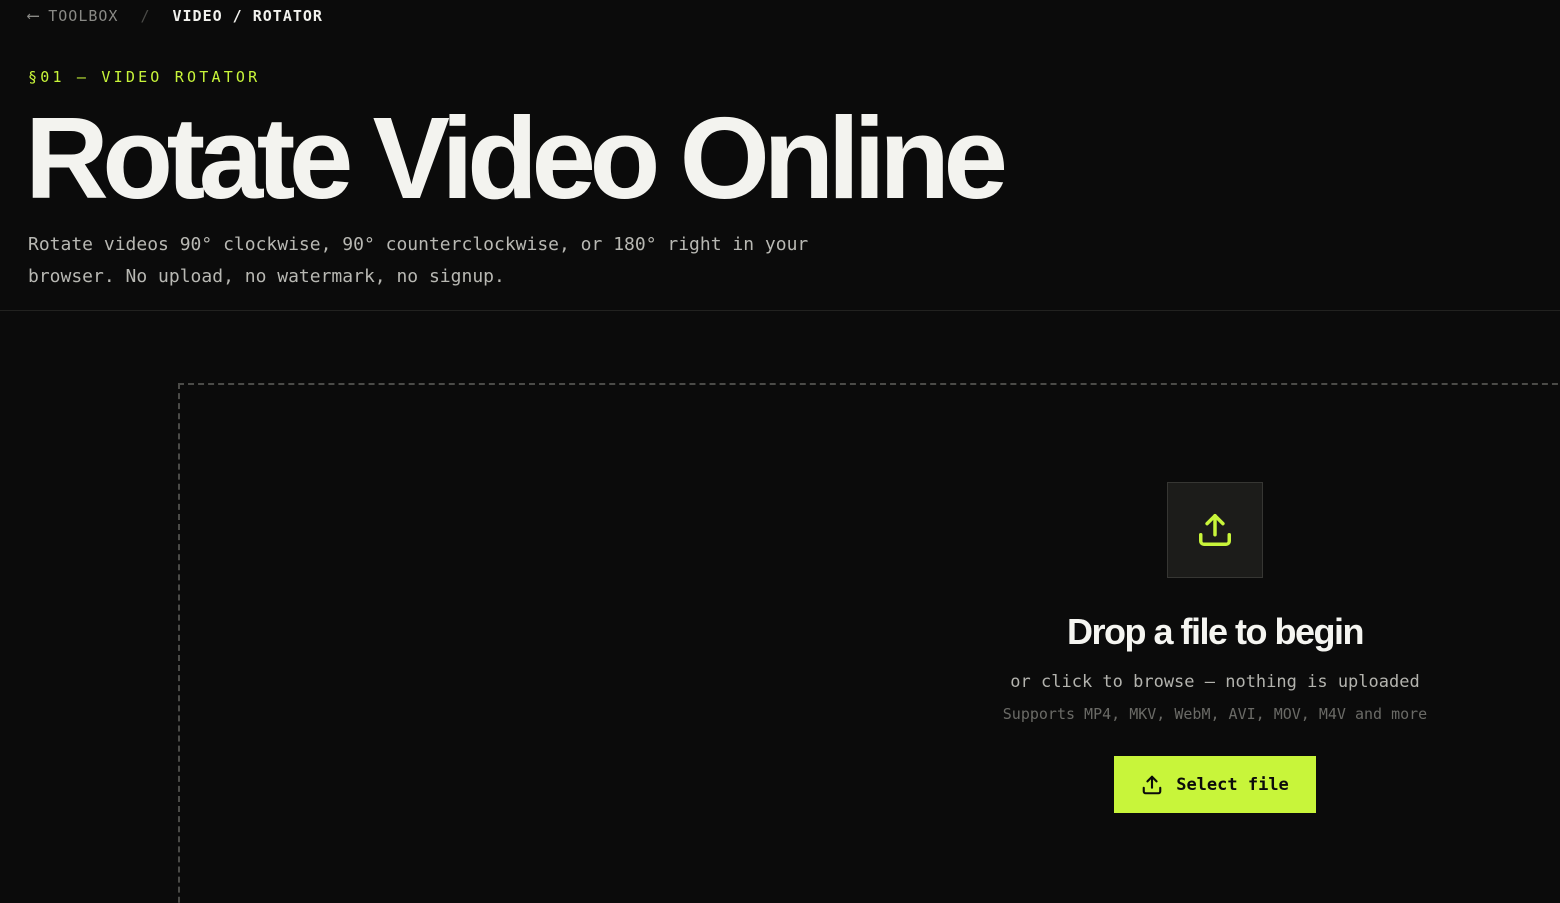 The image size is (1560, 903). Describe the element at coordinates (33, 16) in the screenshot. I see `back-arrow-icon: ⟵` at that location.